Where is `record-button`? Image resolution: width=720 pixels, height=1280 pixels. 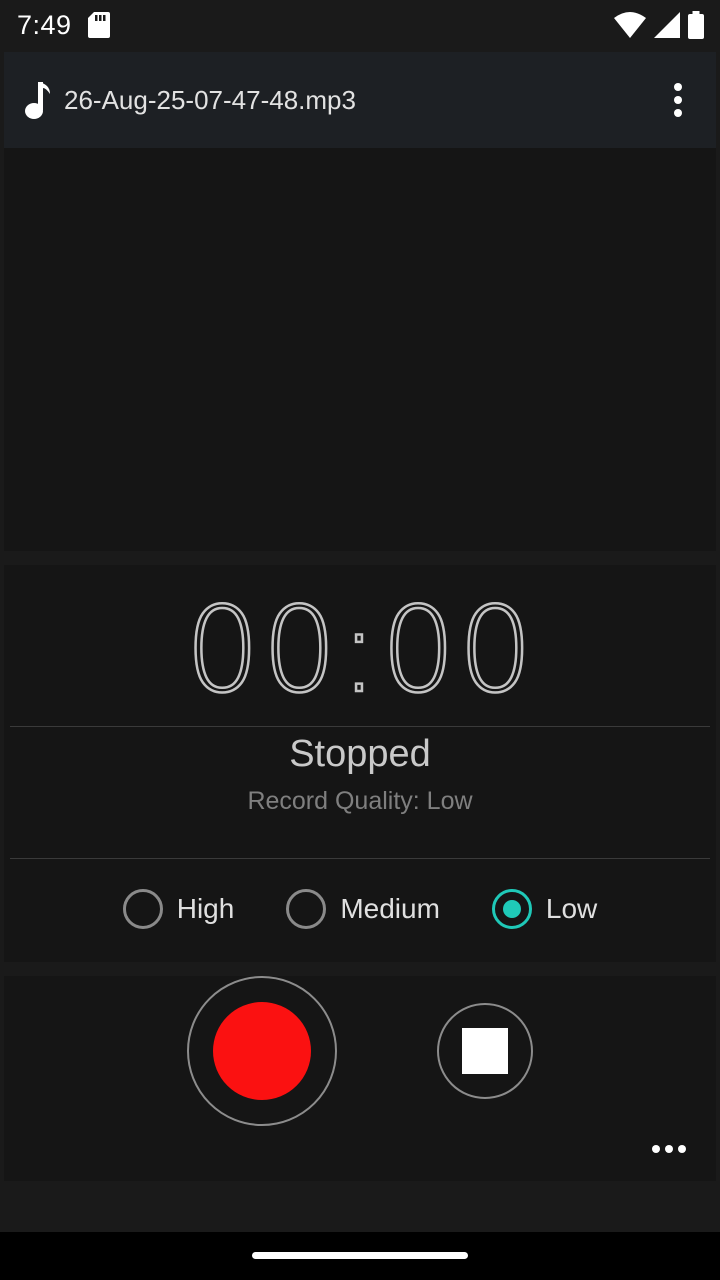 record-button is located at coordinates (262, 1051).